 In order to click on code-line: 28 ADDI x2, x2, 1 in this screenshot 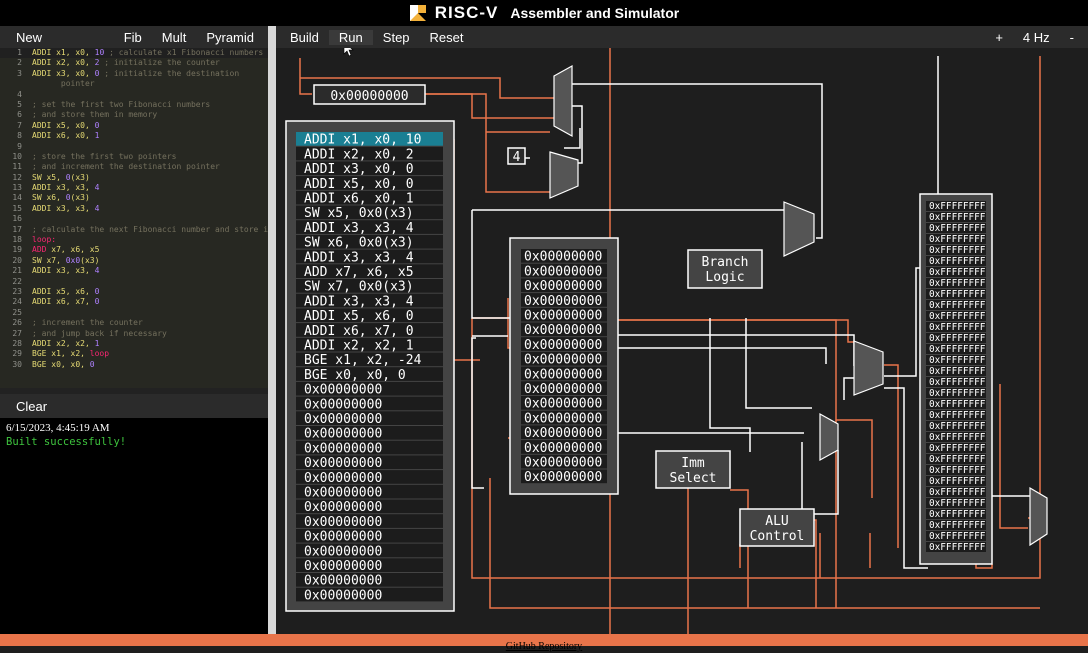, I will do `click(134, 344)`.